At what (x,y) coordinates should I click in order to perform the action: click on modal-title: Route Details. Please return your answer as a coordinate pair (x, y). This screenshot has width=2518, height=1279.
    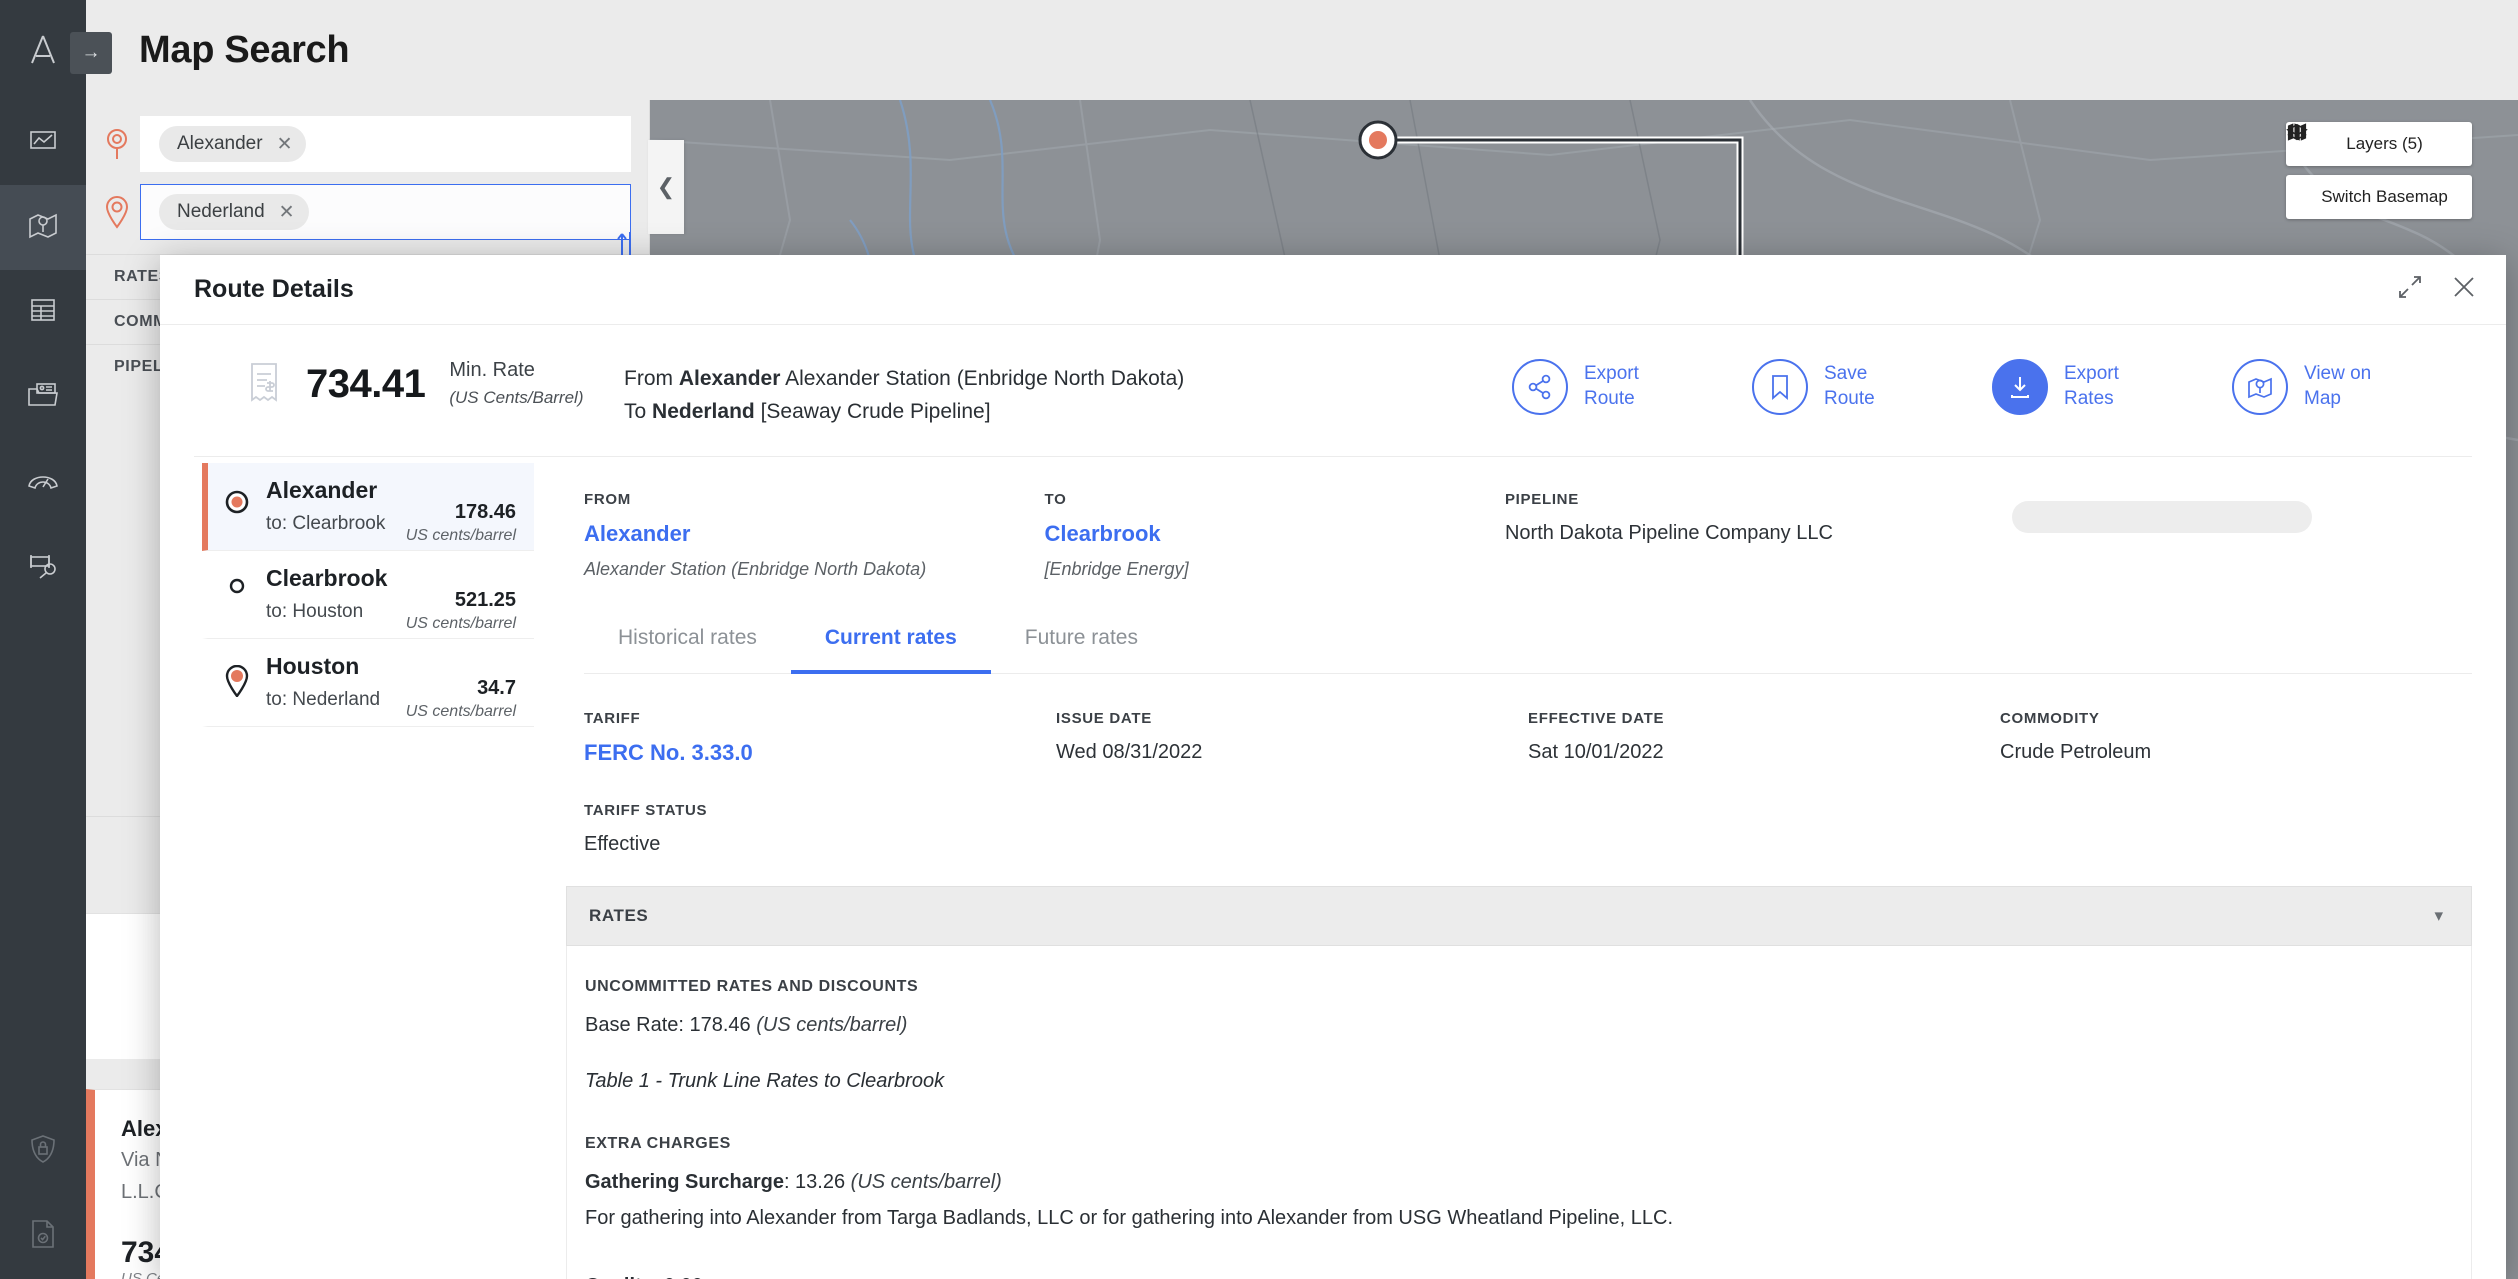
    Looking at the image, I should click on (274, 289).